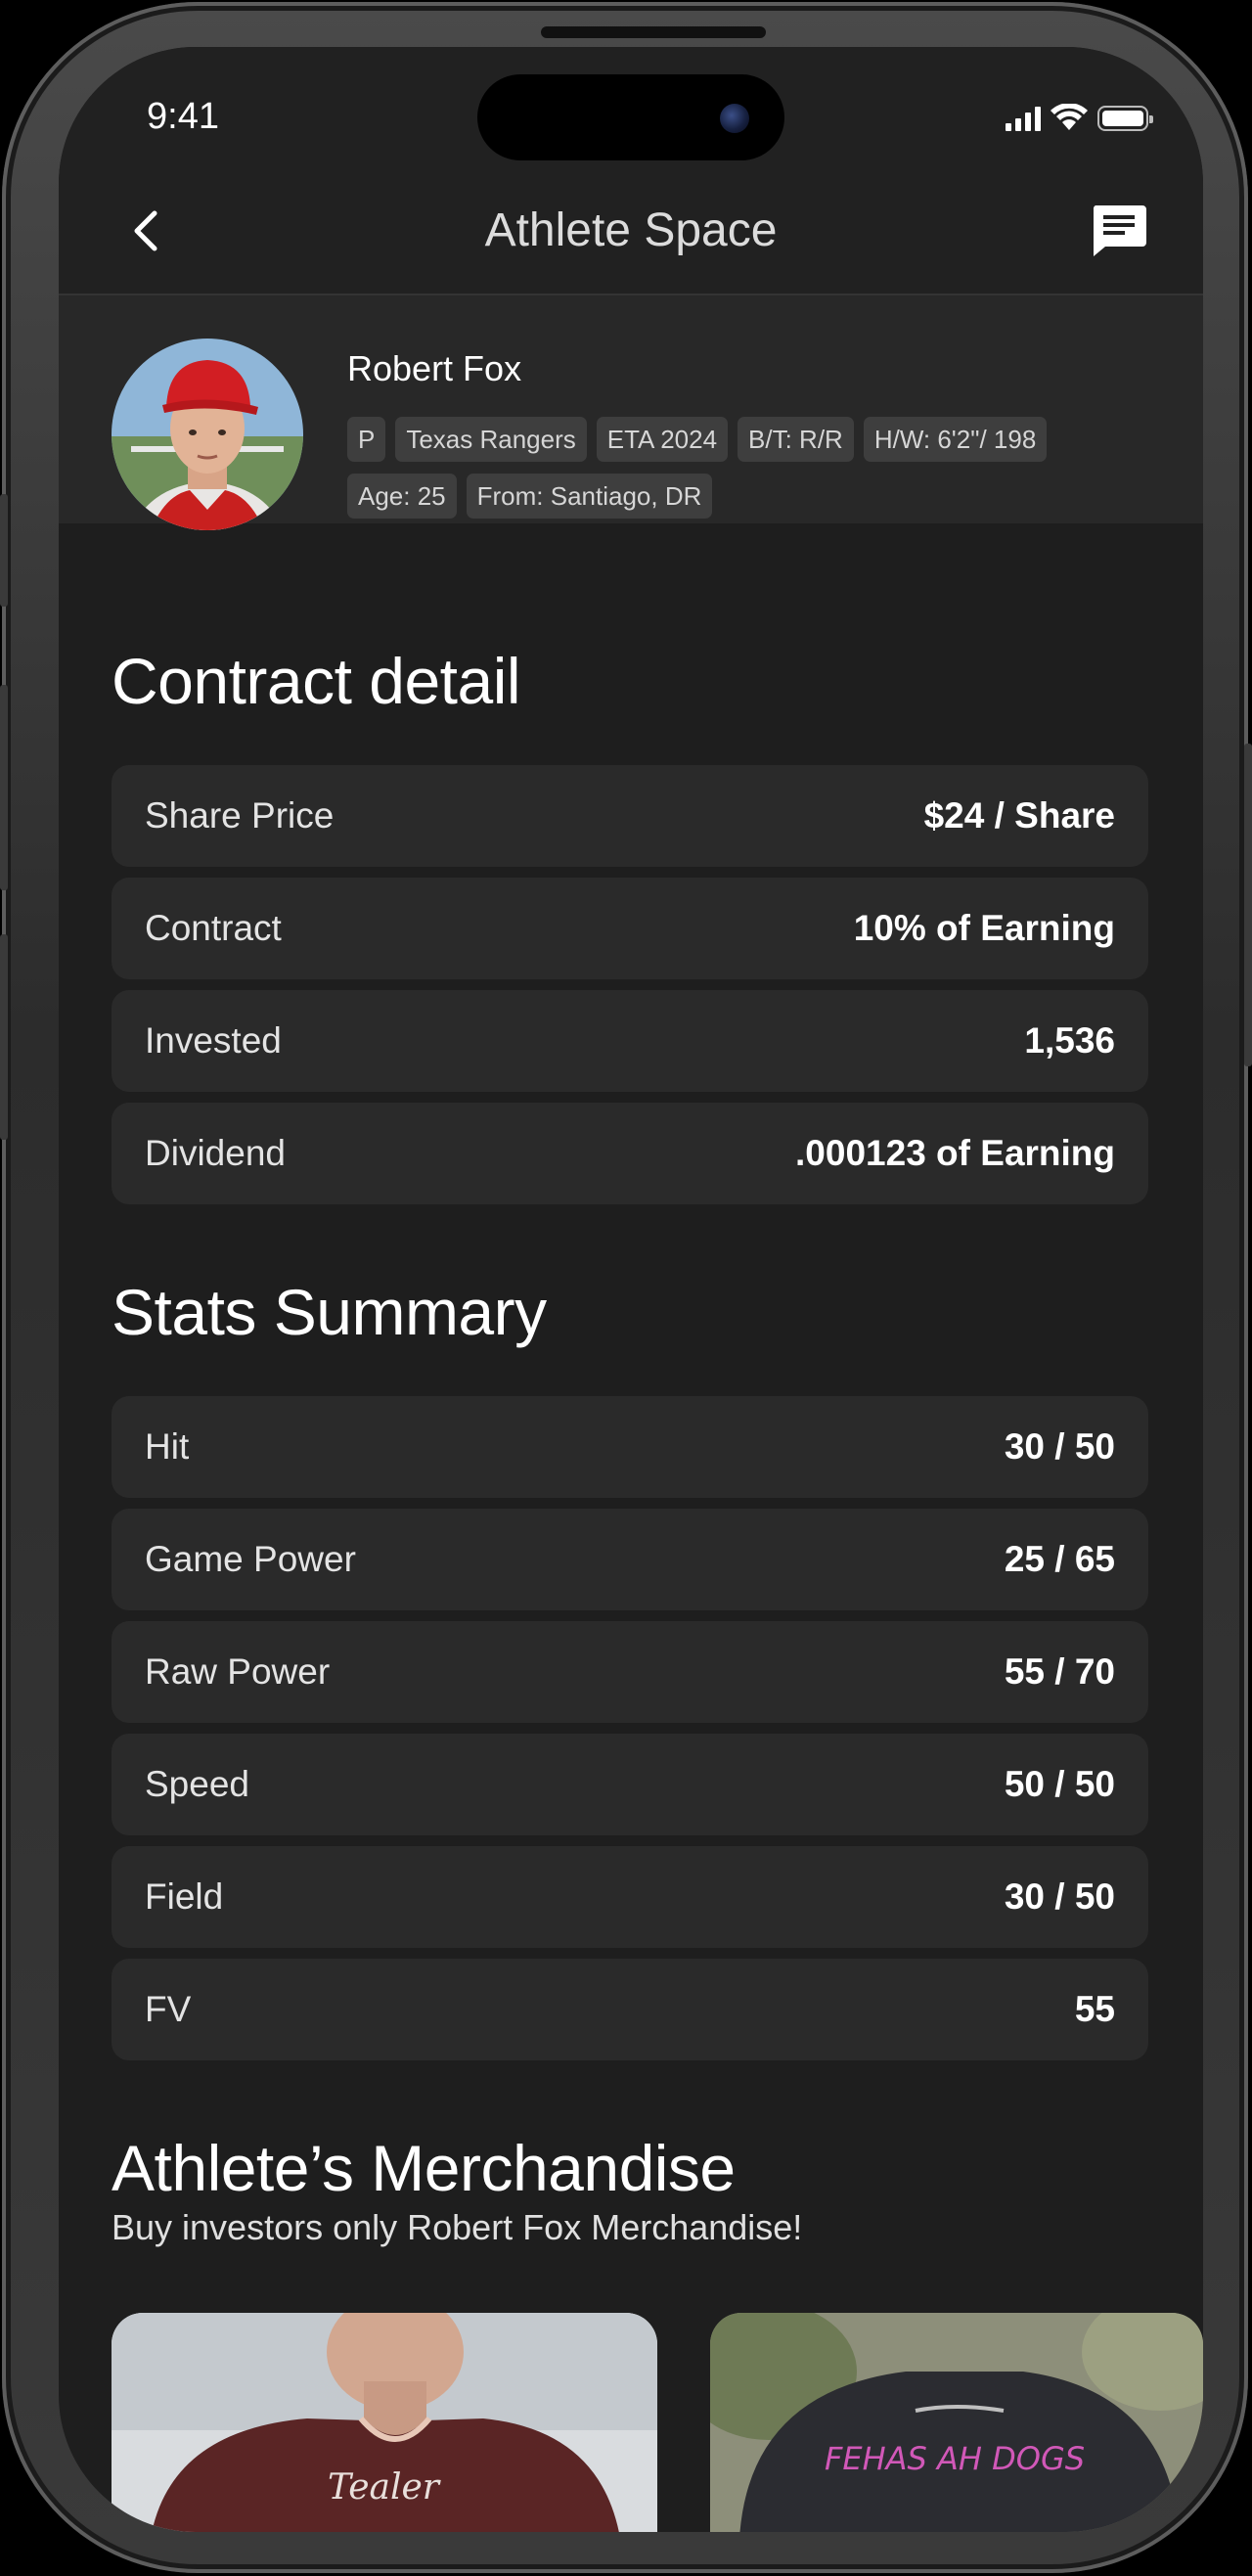 This screenshot has height=2576, width=1252. What do you see at coordinates (1019, 815) in the screenshot?
I see `row-value: $24 / Share` at bounding box center [1019, 815].